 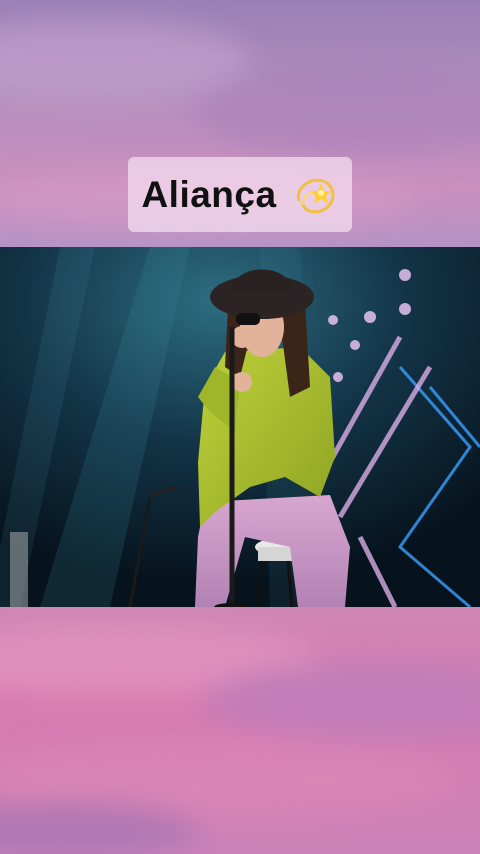 I want to click on song-title: Aliança, so click(x=209, y=194).